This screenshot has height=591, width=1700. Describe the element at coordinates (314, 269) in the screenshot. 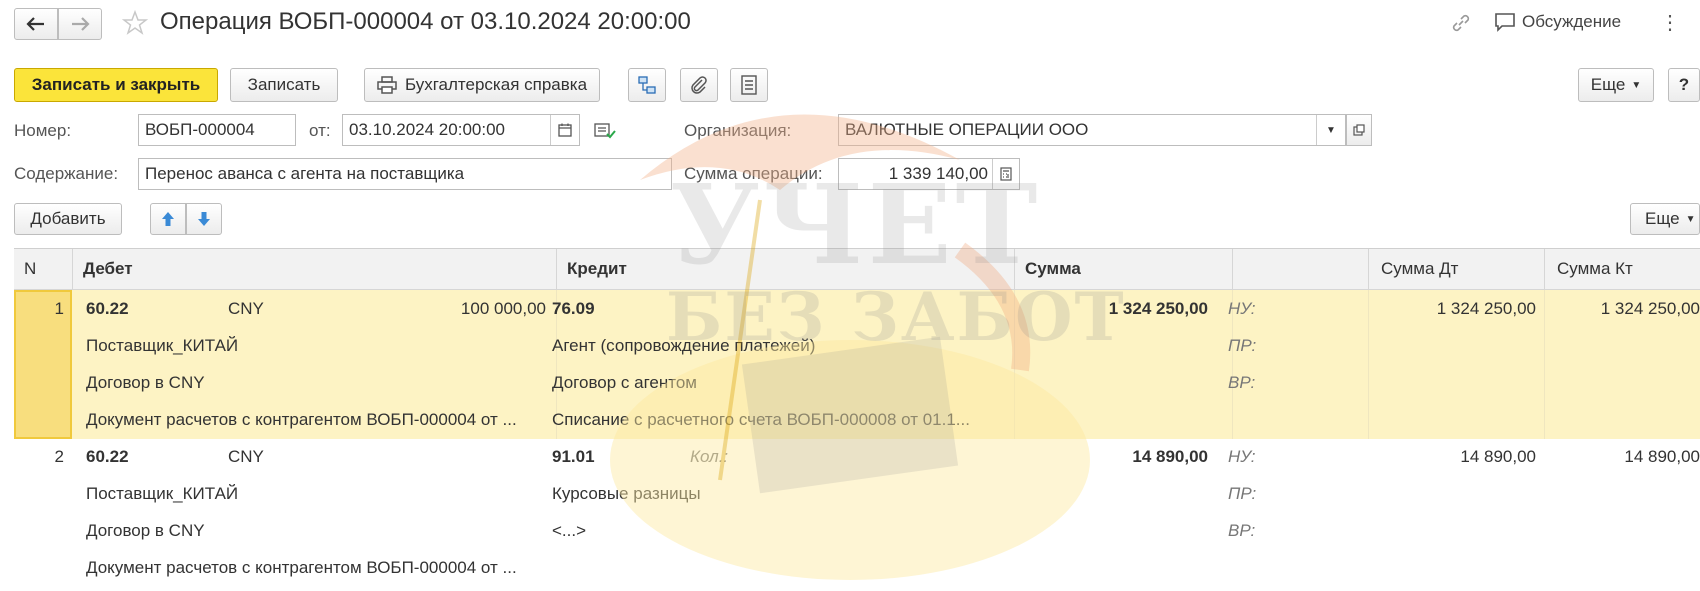

I see `column-header-debit: Дебет` at that location.